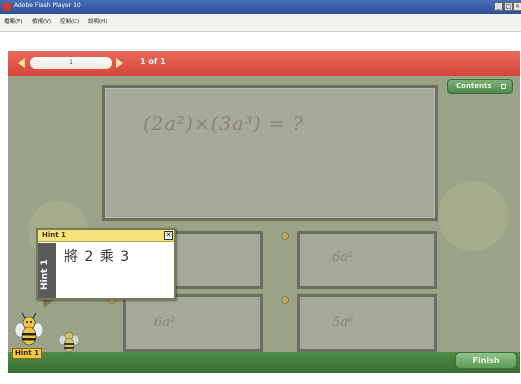 Image resolution: width=521 pixels, height=384 pixels. I want to click on window-close-button: ×, so click(517, 6).